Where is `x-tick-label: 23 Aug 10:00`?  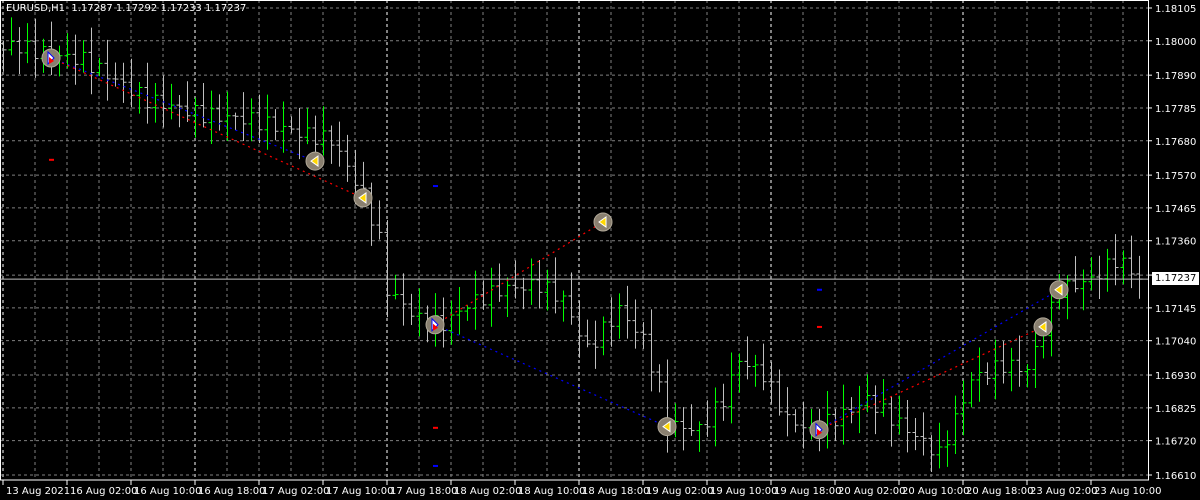 x-tick-label: 23 Aug 10:00 is located at coordinates (1127, 491).